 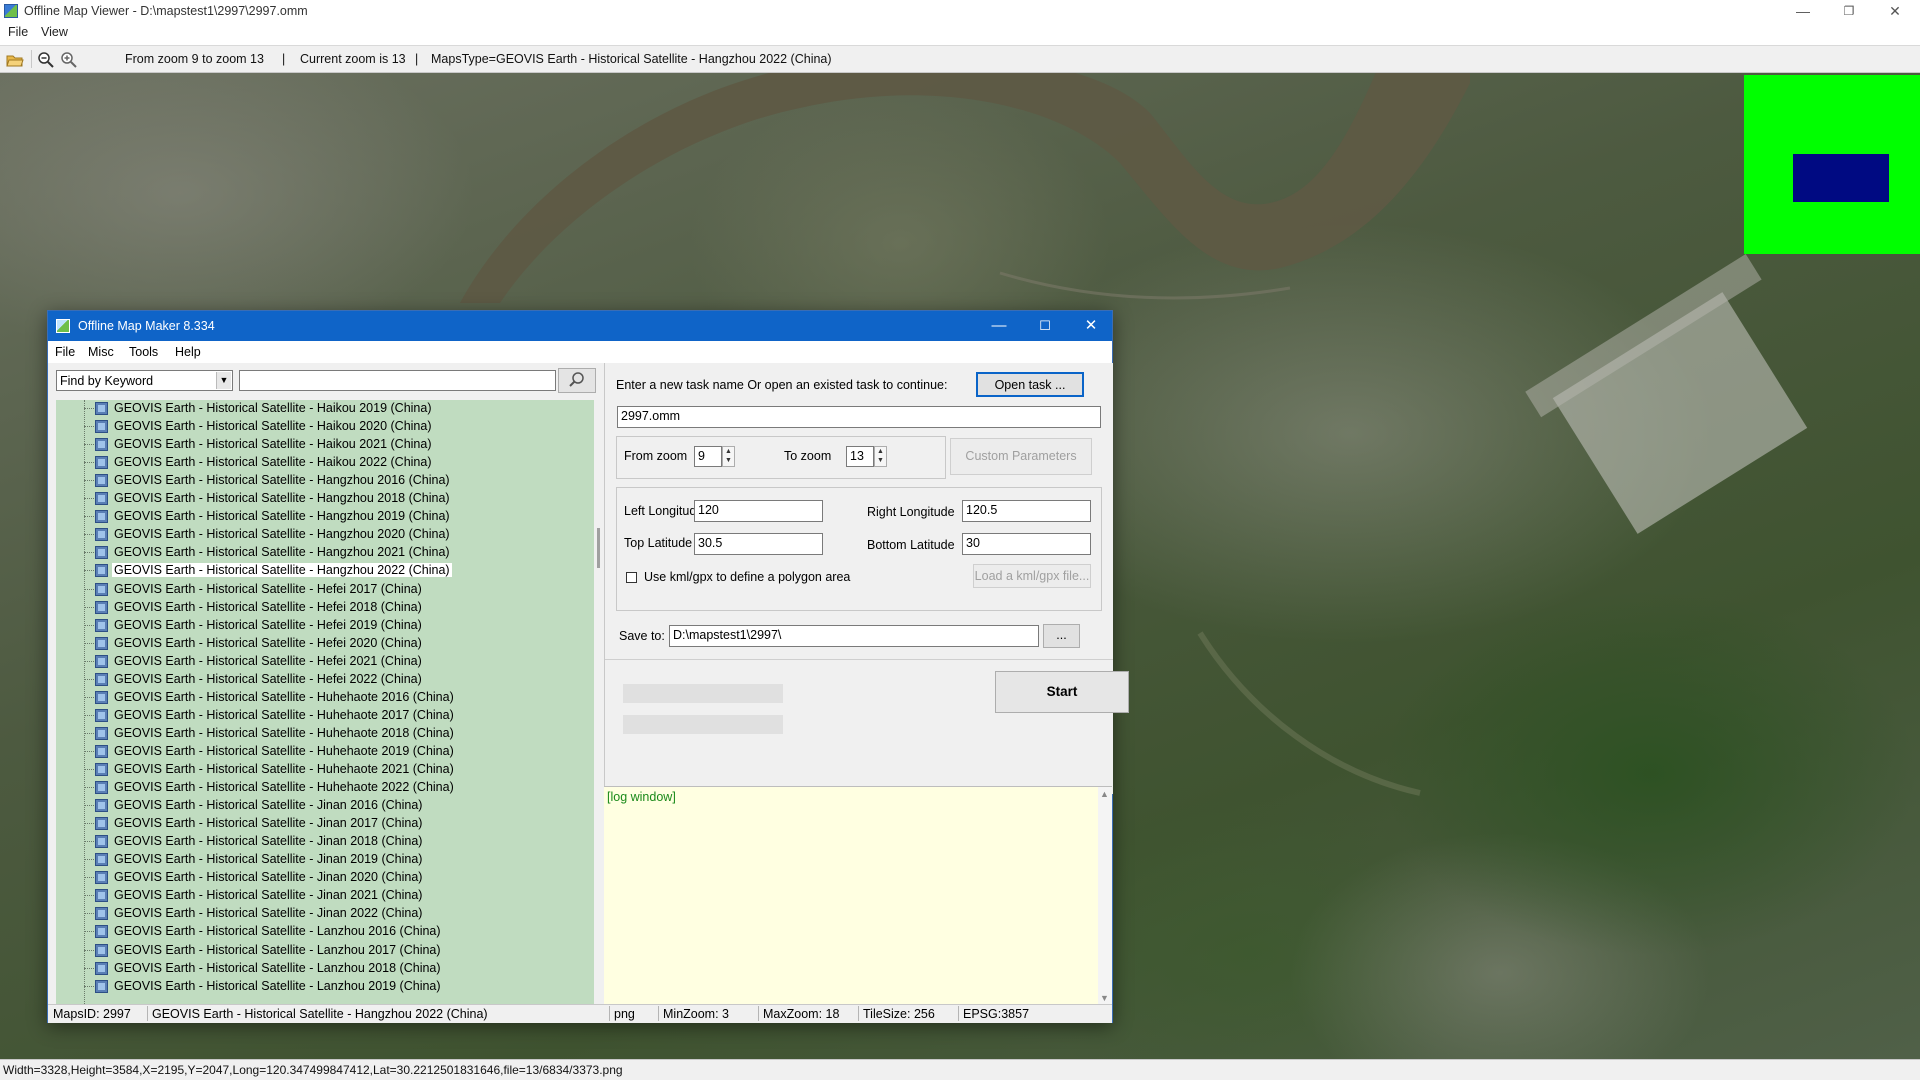 I want to click on dialog-title-bar: Offline Map Maker 8.334 — ☐ ✕, so click(x=580, y=326).